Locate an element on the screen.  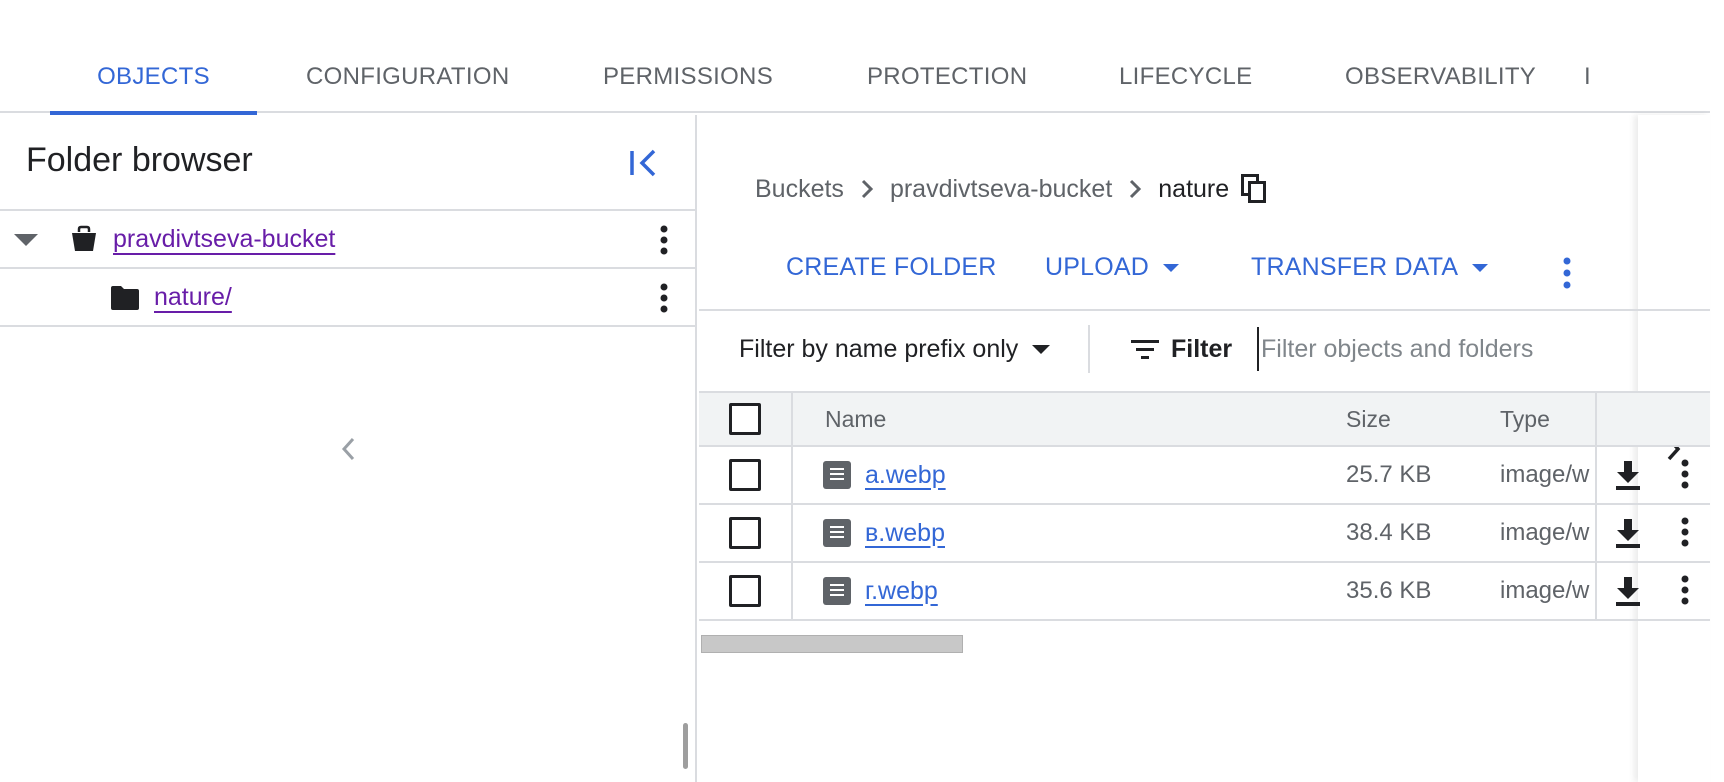
select-all-checkbox is located at coordinates (745, 419).